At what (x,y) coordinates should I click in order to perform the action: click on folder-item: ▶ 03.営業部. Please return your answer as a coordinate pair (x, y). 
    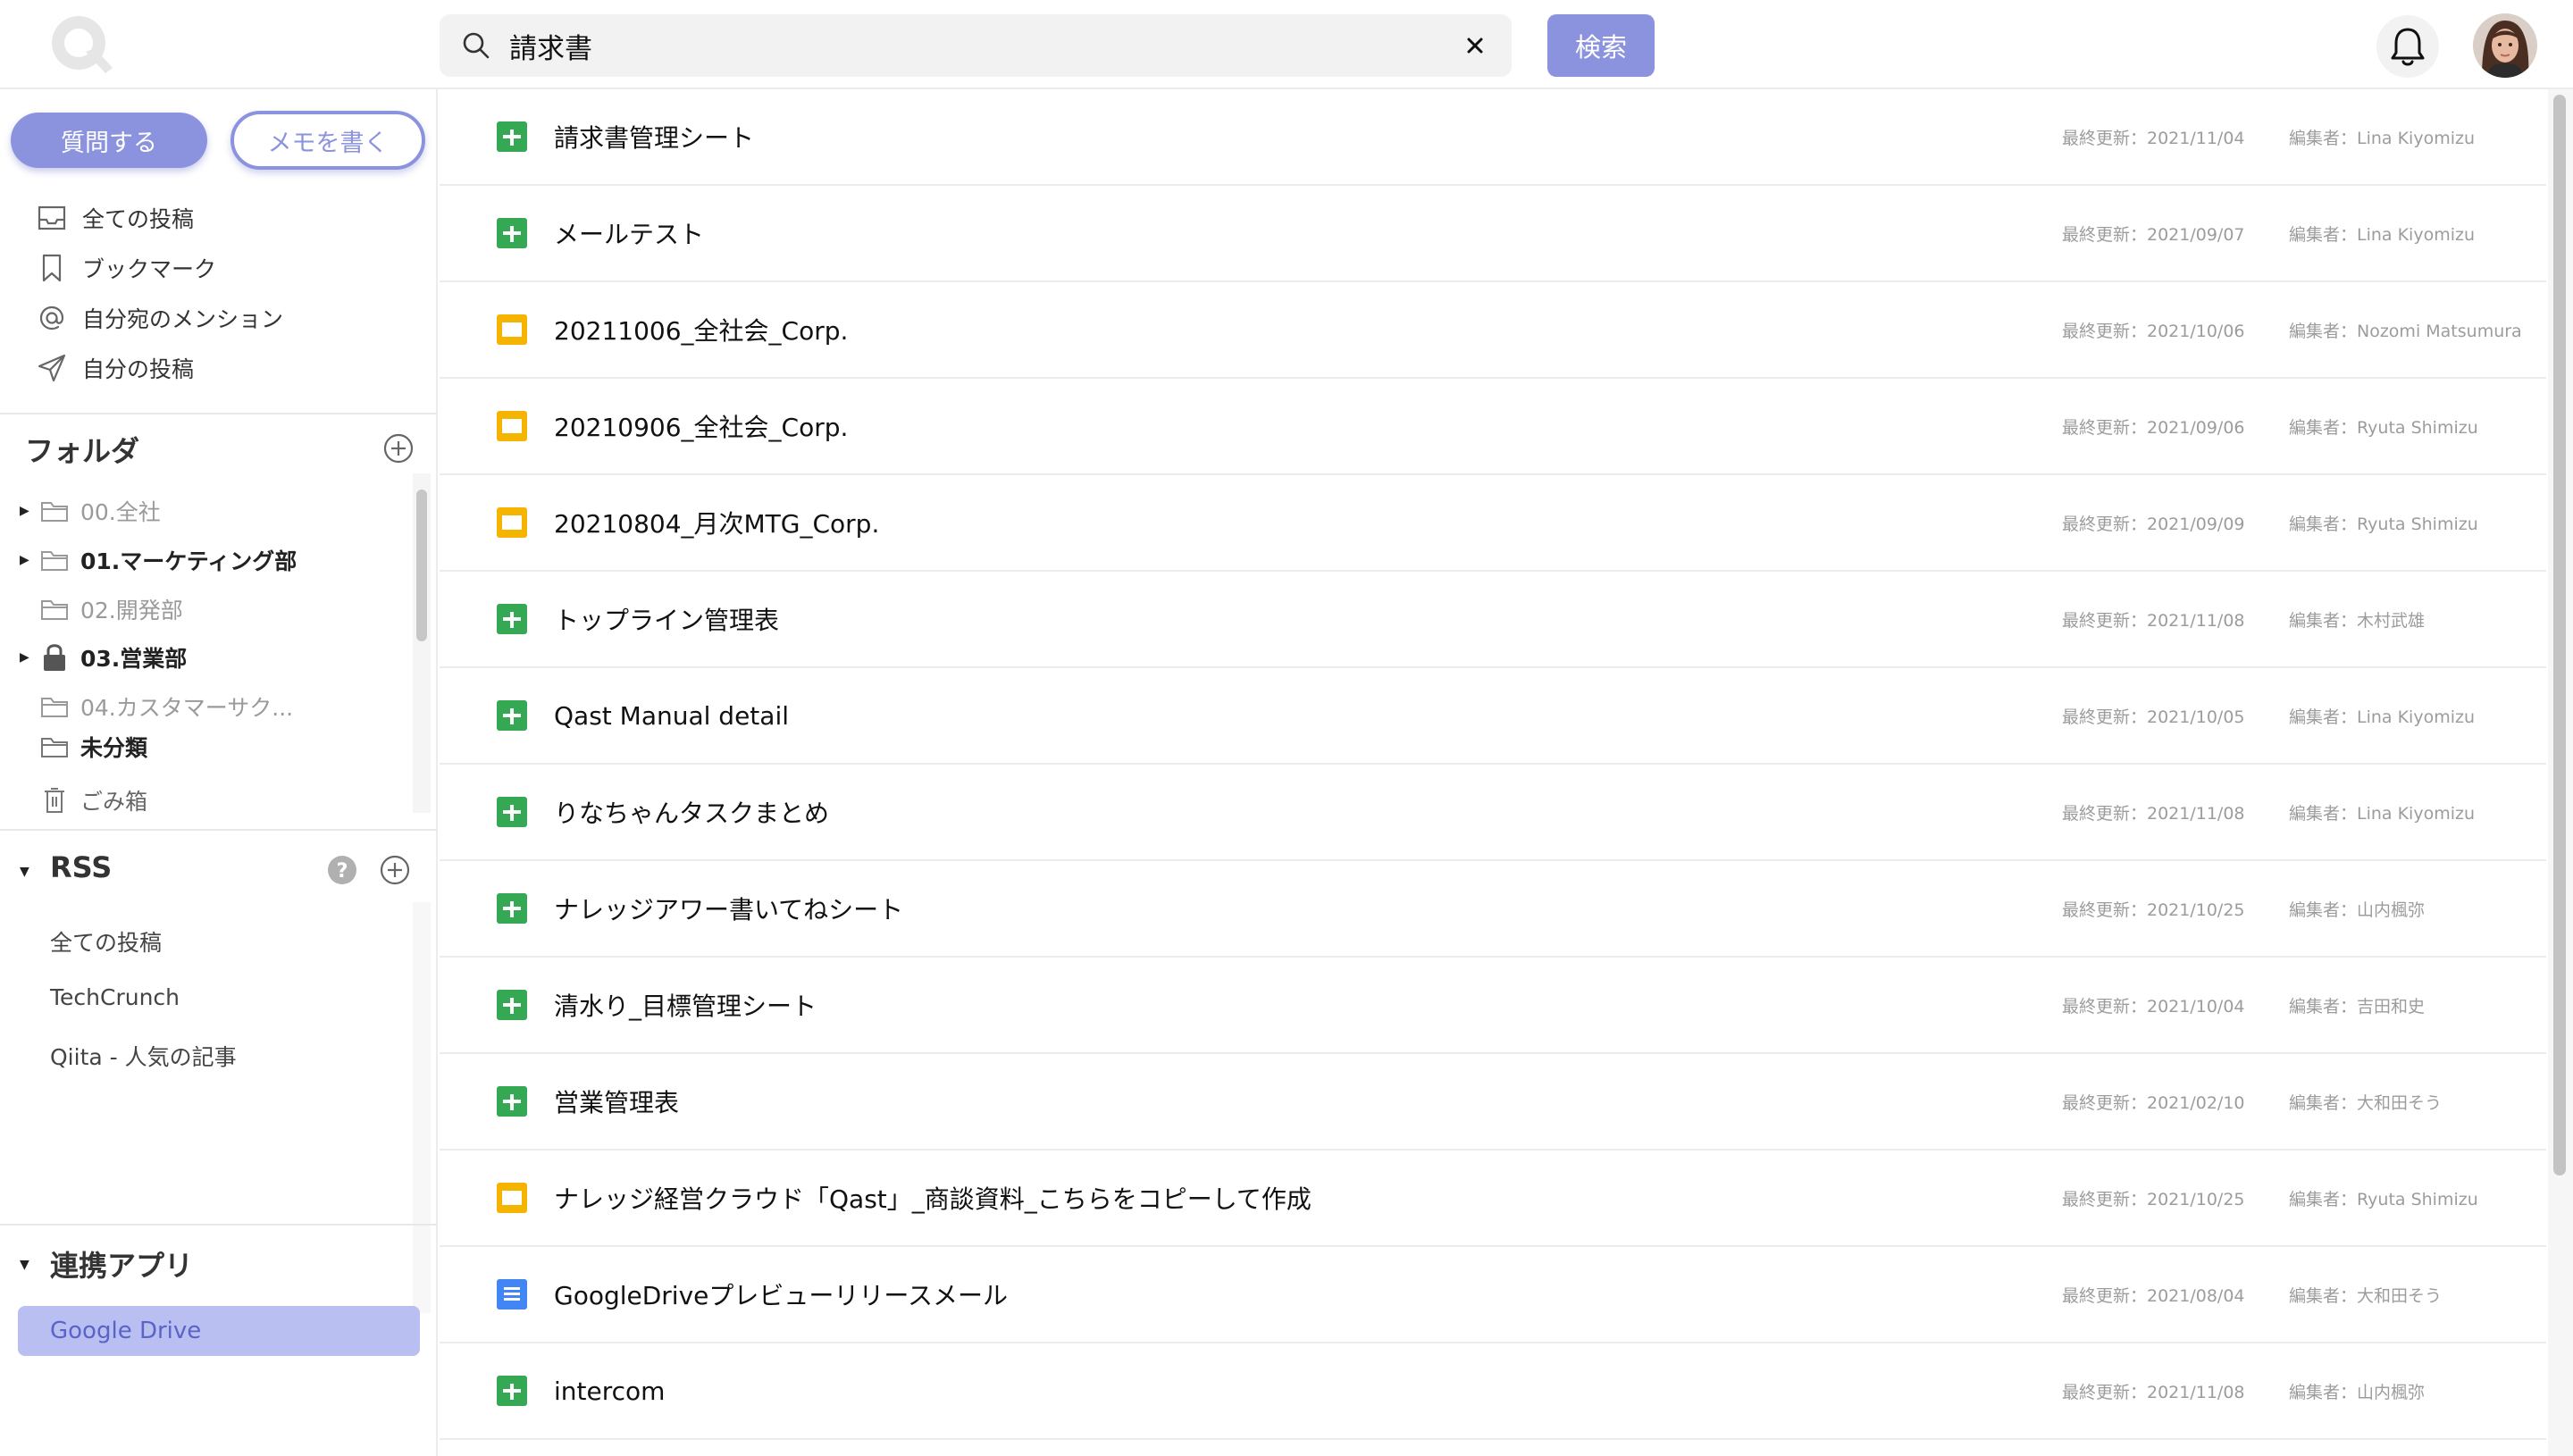
    Looking at the image, I should click on (103, 657).